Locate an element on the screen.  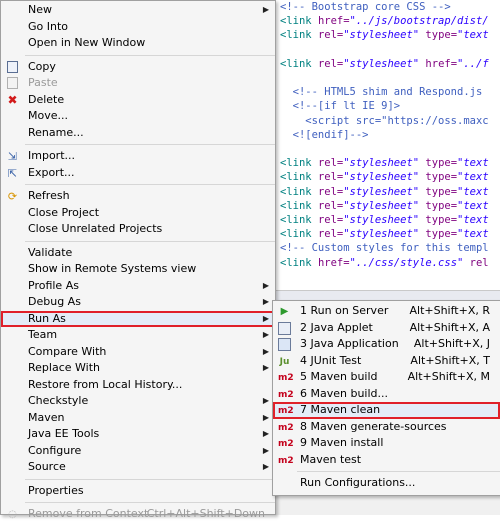
menu-item-run-as: Run As ▶ is located at coordinates (138, 318).